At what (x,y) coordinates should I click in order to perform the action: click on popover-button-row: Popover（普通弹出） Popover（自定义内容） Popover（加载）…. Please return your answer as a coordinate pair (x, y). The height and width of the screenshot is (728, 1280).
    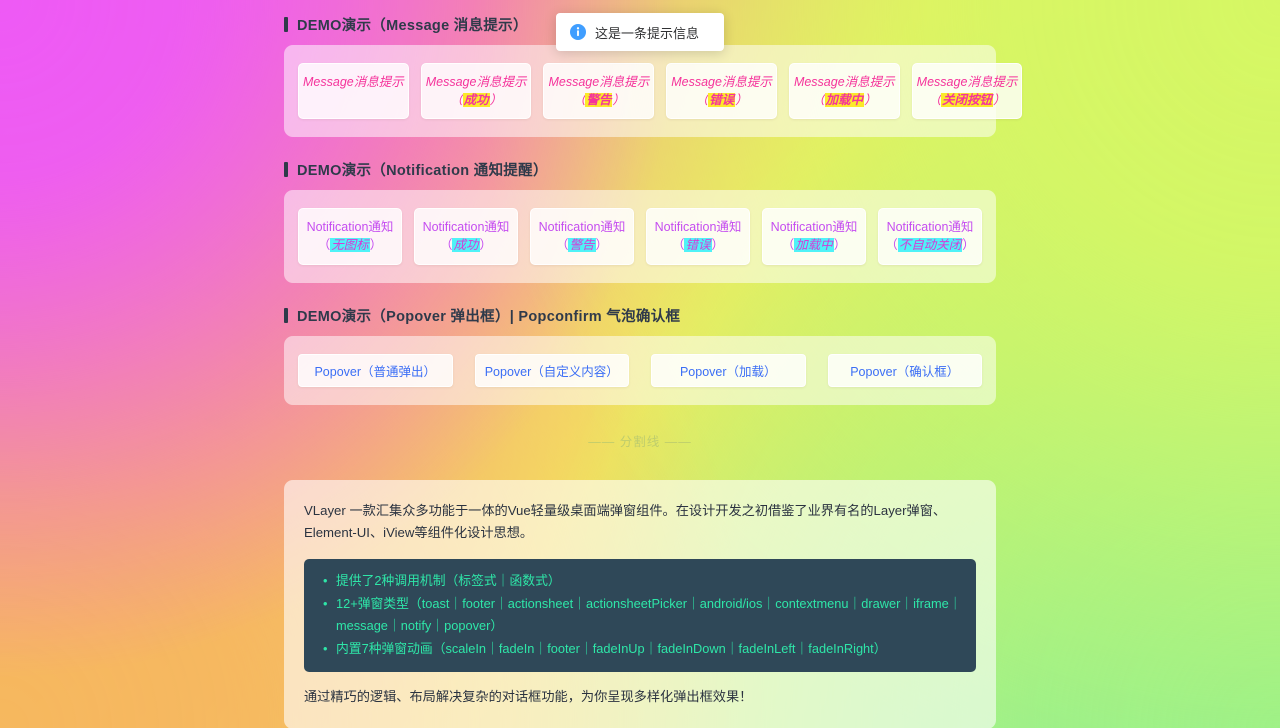
    Looking at the image, I should click on (640, 370).